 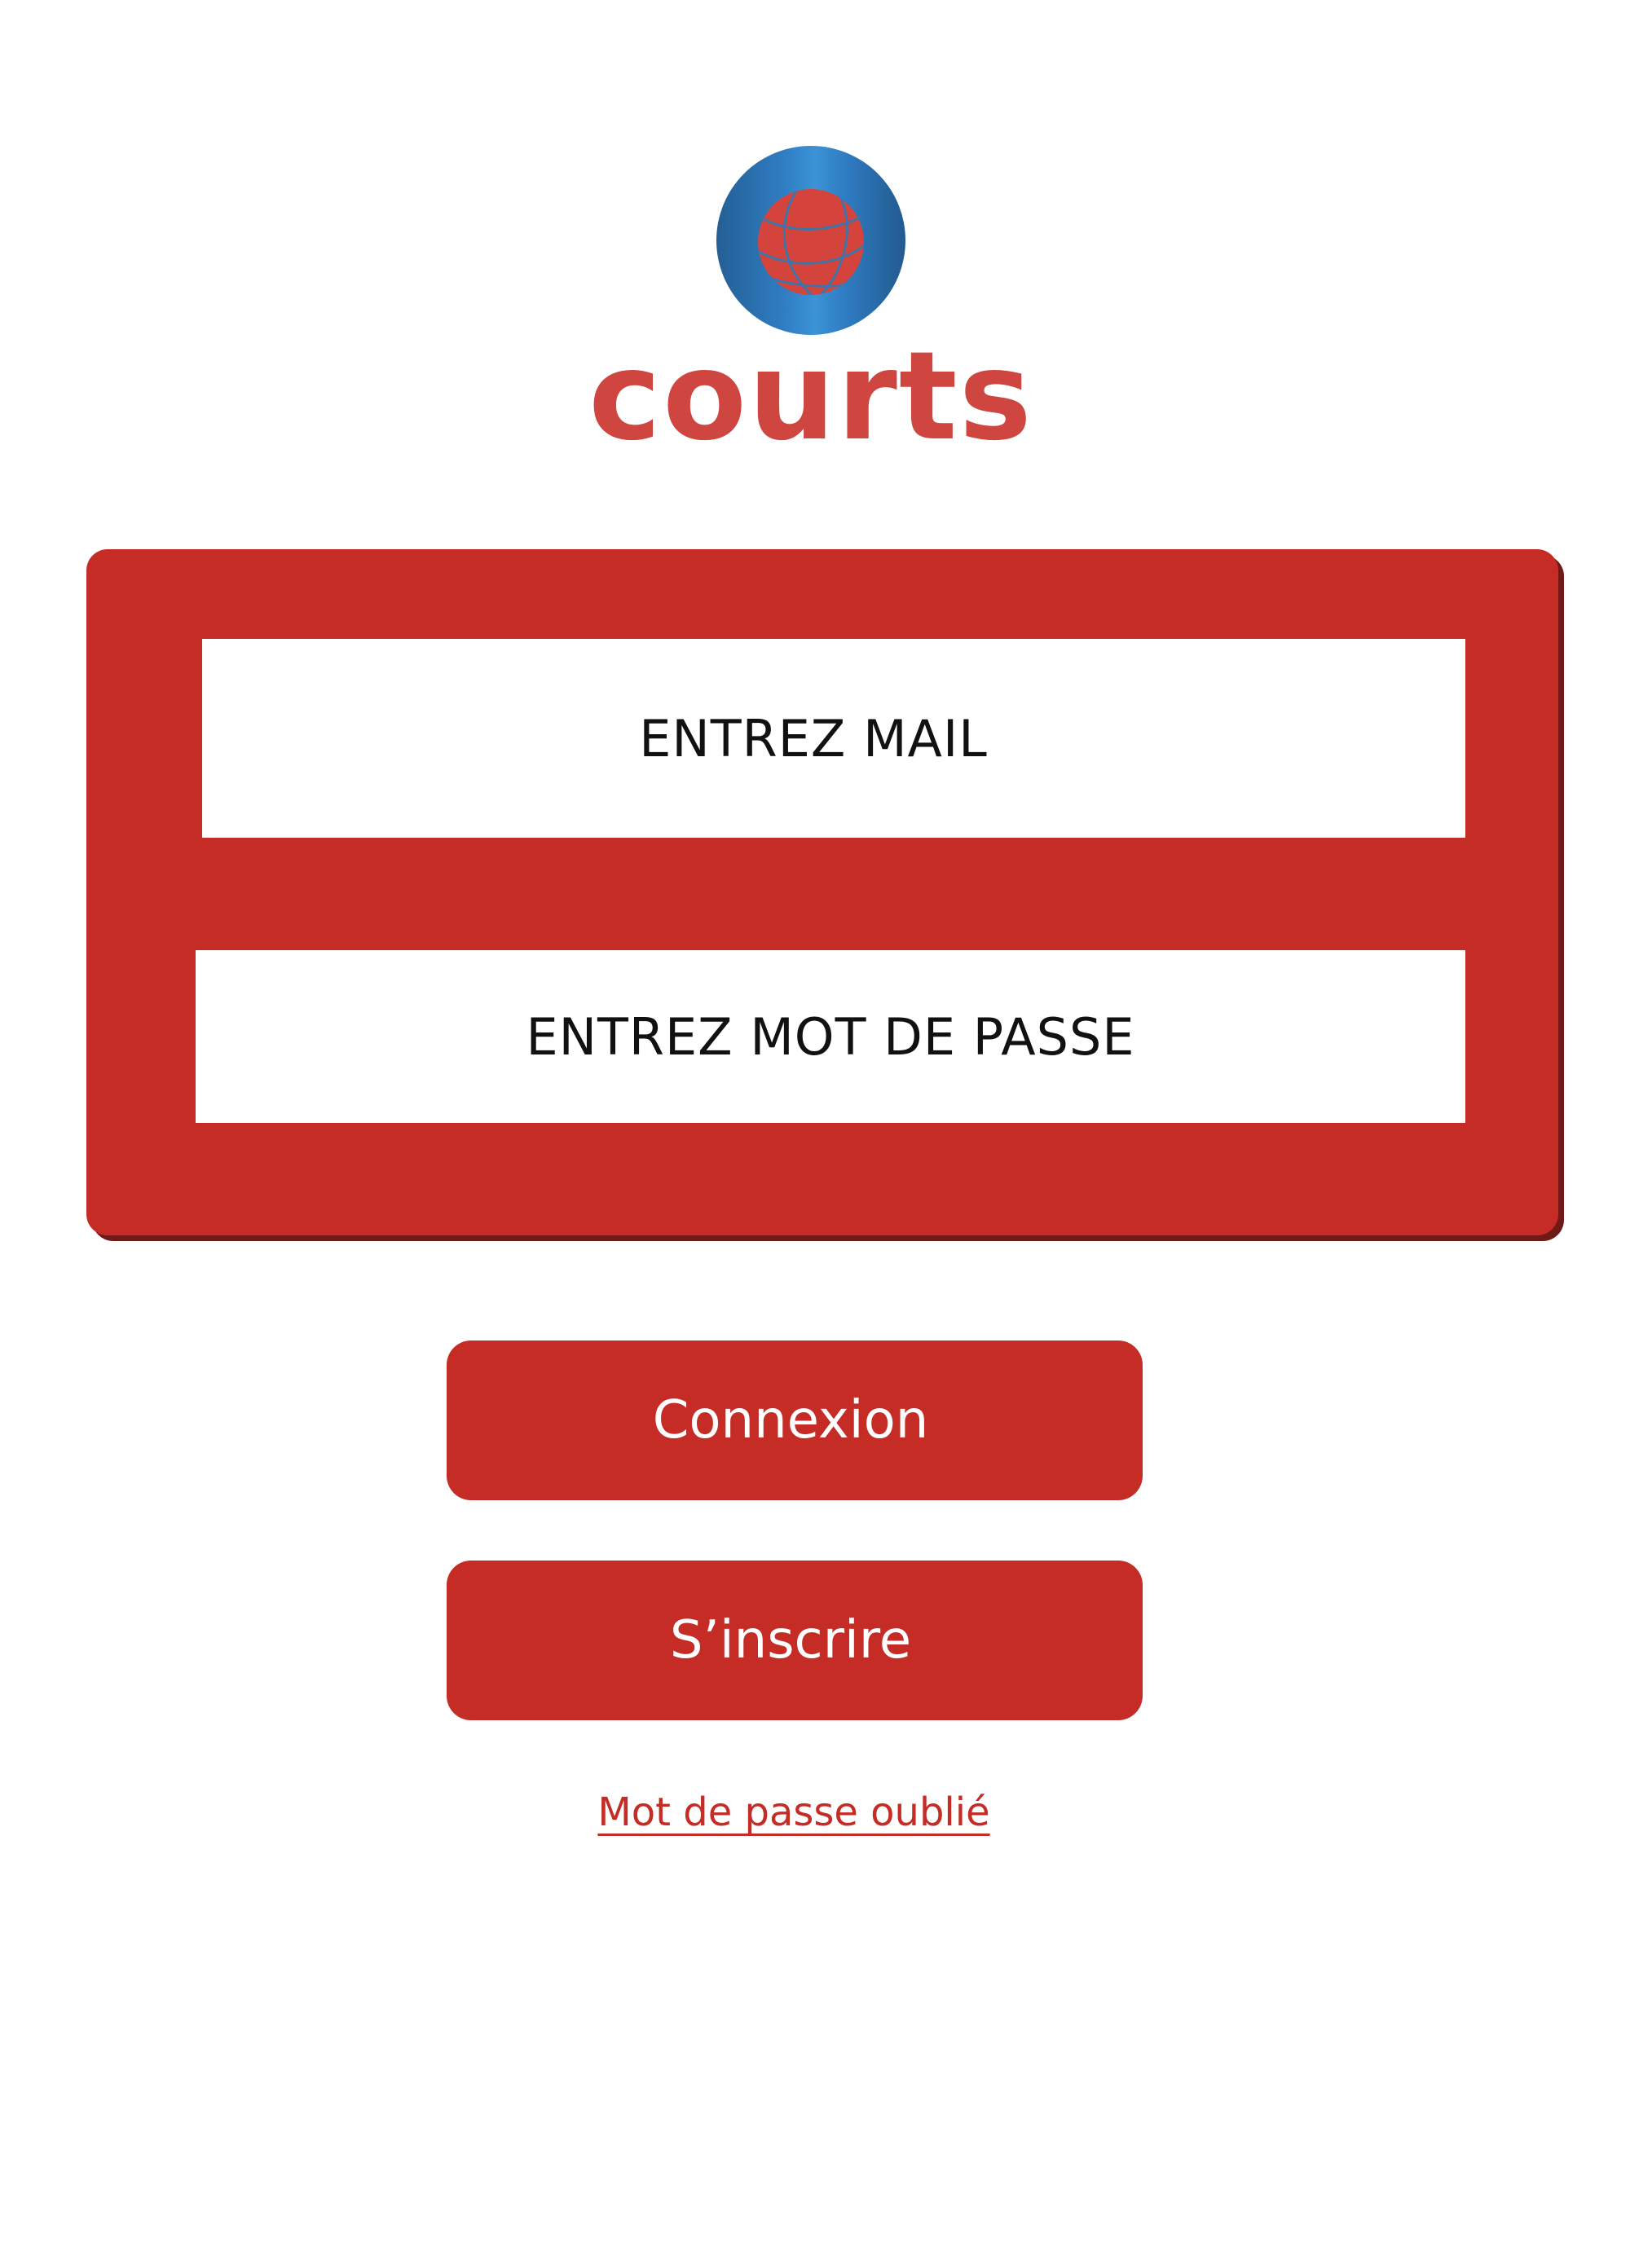 What do you see at coordinates (793, 1812) in the screenshot?
I see `forgot-password-link: Mot de passe oublié` at bounding box center [793, 1812].